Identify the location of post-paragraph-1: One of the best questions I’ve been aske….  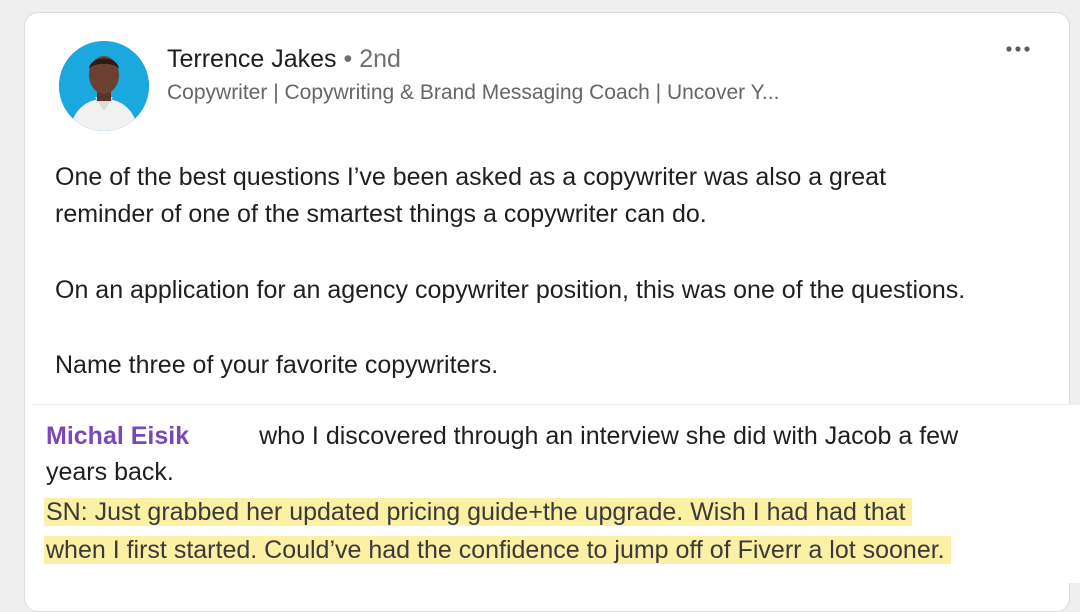
(470, 196).